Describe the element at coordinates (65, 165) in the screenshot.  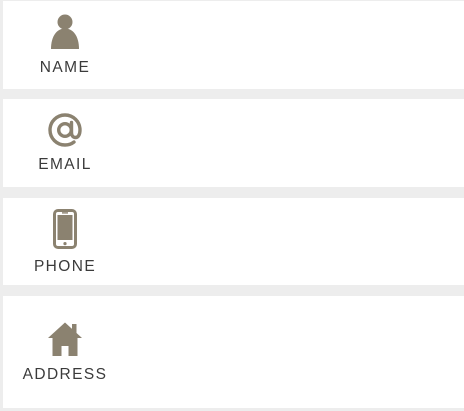
I see `email-field-label: EMAIL` at that location.